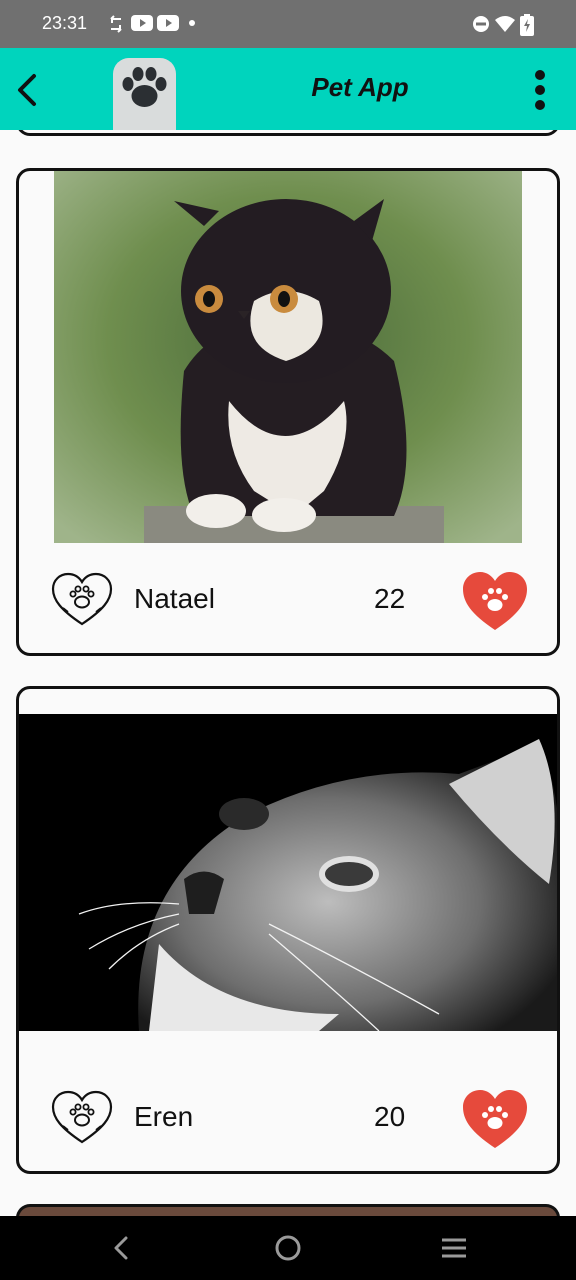 This screenshot has width=576, height=1280. Describe the element at coordinates (144, 87) in the screenshot. I see `paw-icon` at that location.